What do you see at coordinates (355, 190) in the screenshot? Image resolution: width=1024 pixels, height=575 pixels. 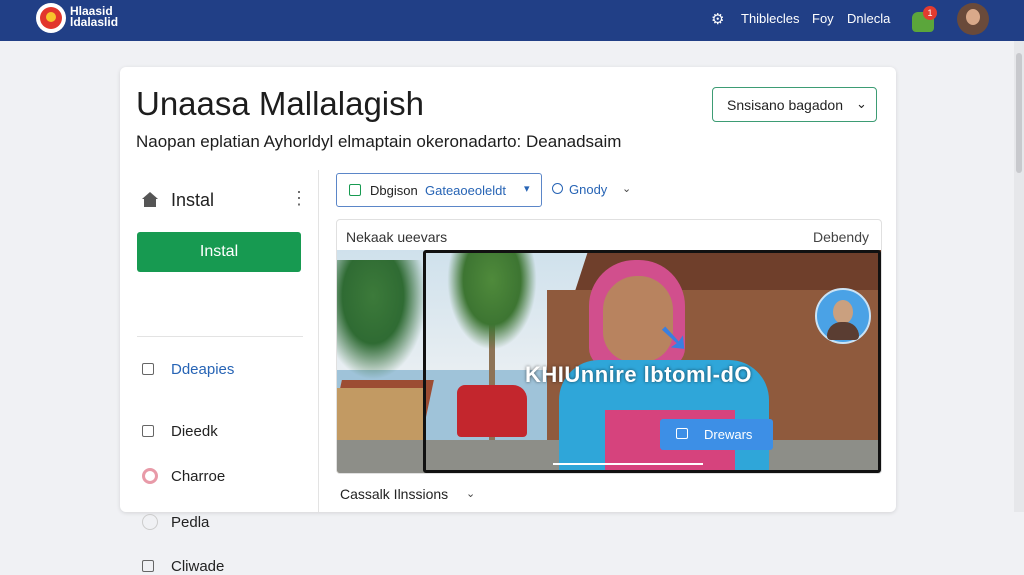 I see `document-icon` at bounding box center [355, 190].